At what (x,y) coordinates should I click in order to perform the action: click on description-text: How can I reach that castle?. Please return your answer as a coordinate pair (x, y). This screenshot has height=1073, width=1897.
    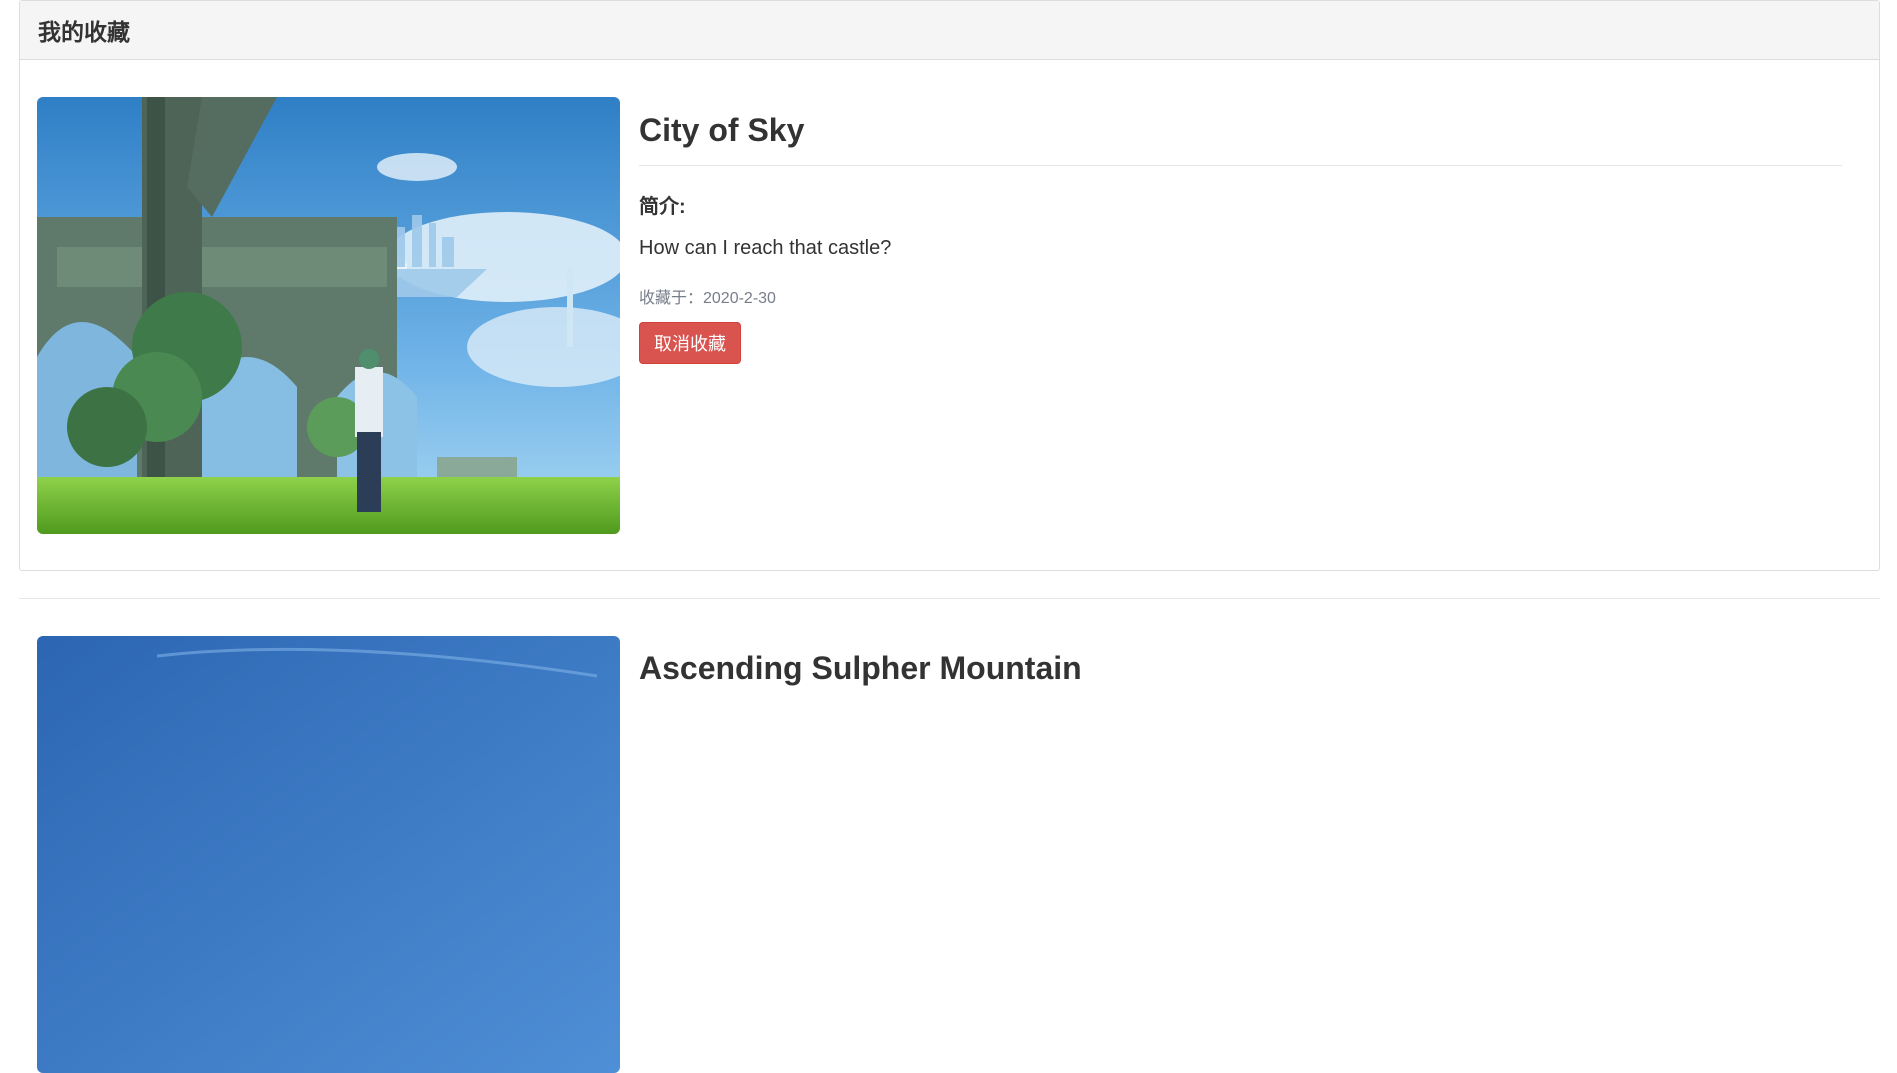
    Looking at the image, I should click on (765, 248).